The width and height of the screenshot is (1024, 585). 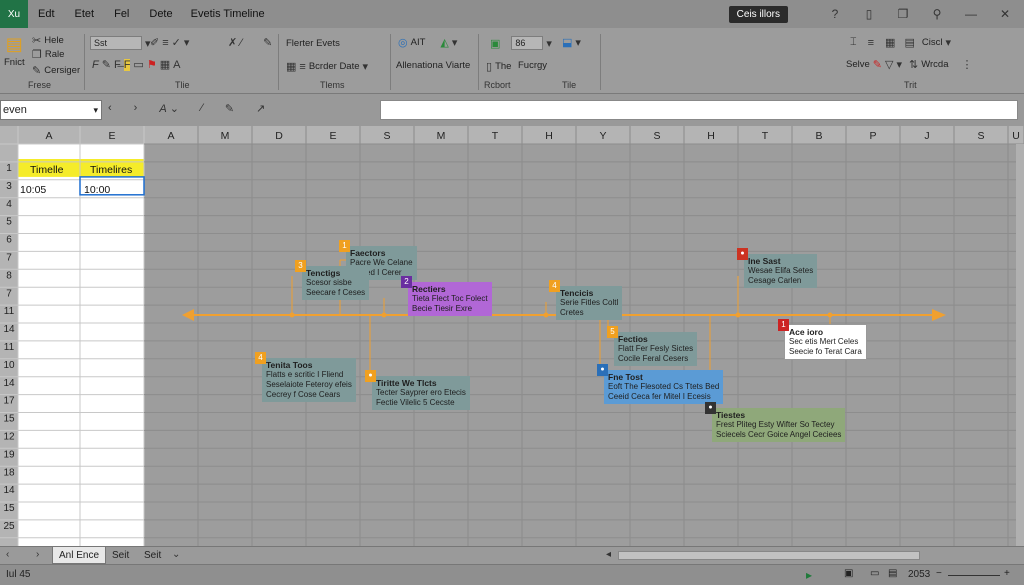 I want to click on format-painter-button: ✎ Cersiger, so click(x=56, y=70).